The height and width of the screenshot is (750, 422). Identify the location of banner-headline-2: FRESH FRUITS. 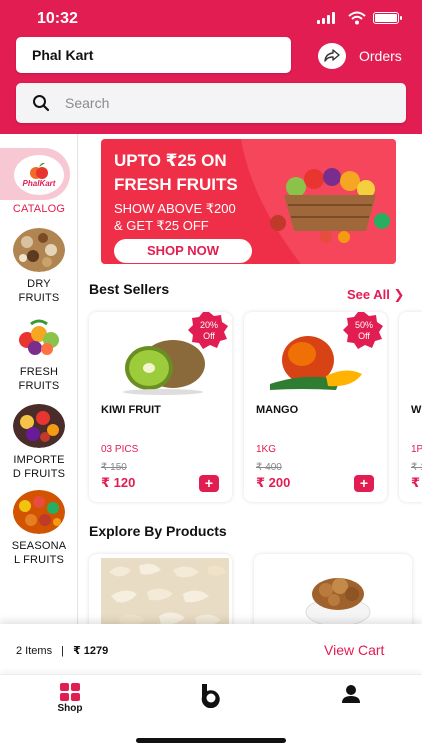
(176, 184).